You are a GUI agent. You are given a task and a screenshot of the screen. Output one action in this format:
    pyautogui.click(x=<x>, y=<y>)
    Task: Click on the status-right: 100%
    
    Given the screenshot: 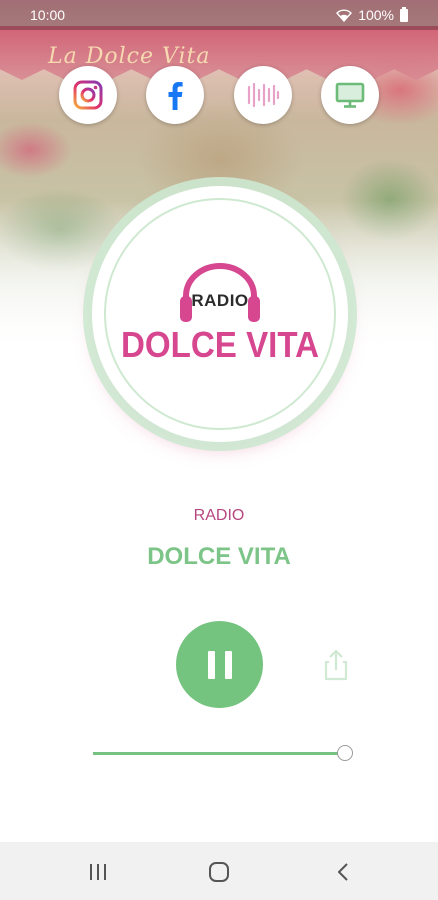 What is the action you would take?
    pyautogui.click(x=372, y=14)
    